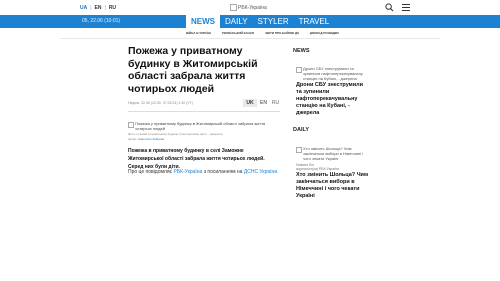 The height and width of the screenshot is (281, 500). What do you see at coordinates (83, 8) in the screenshot?
I see `lang-ua: UA` at bounding box center [83, 8].